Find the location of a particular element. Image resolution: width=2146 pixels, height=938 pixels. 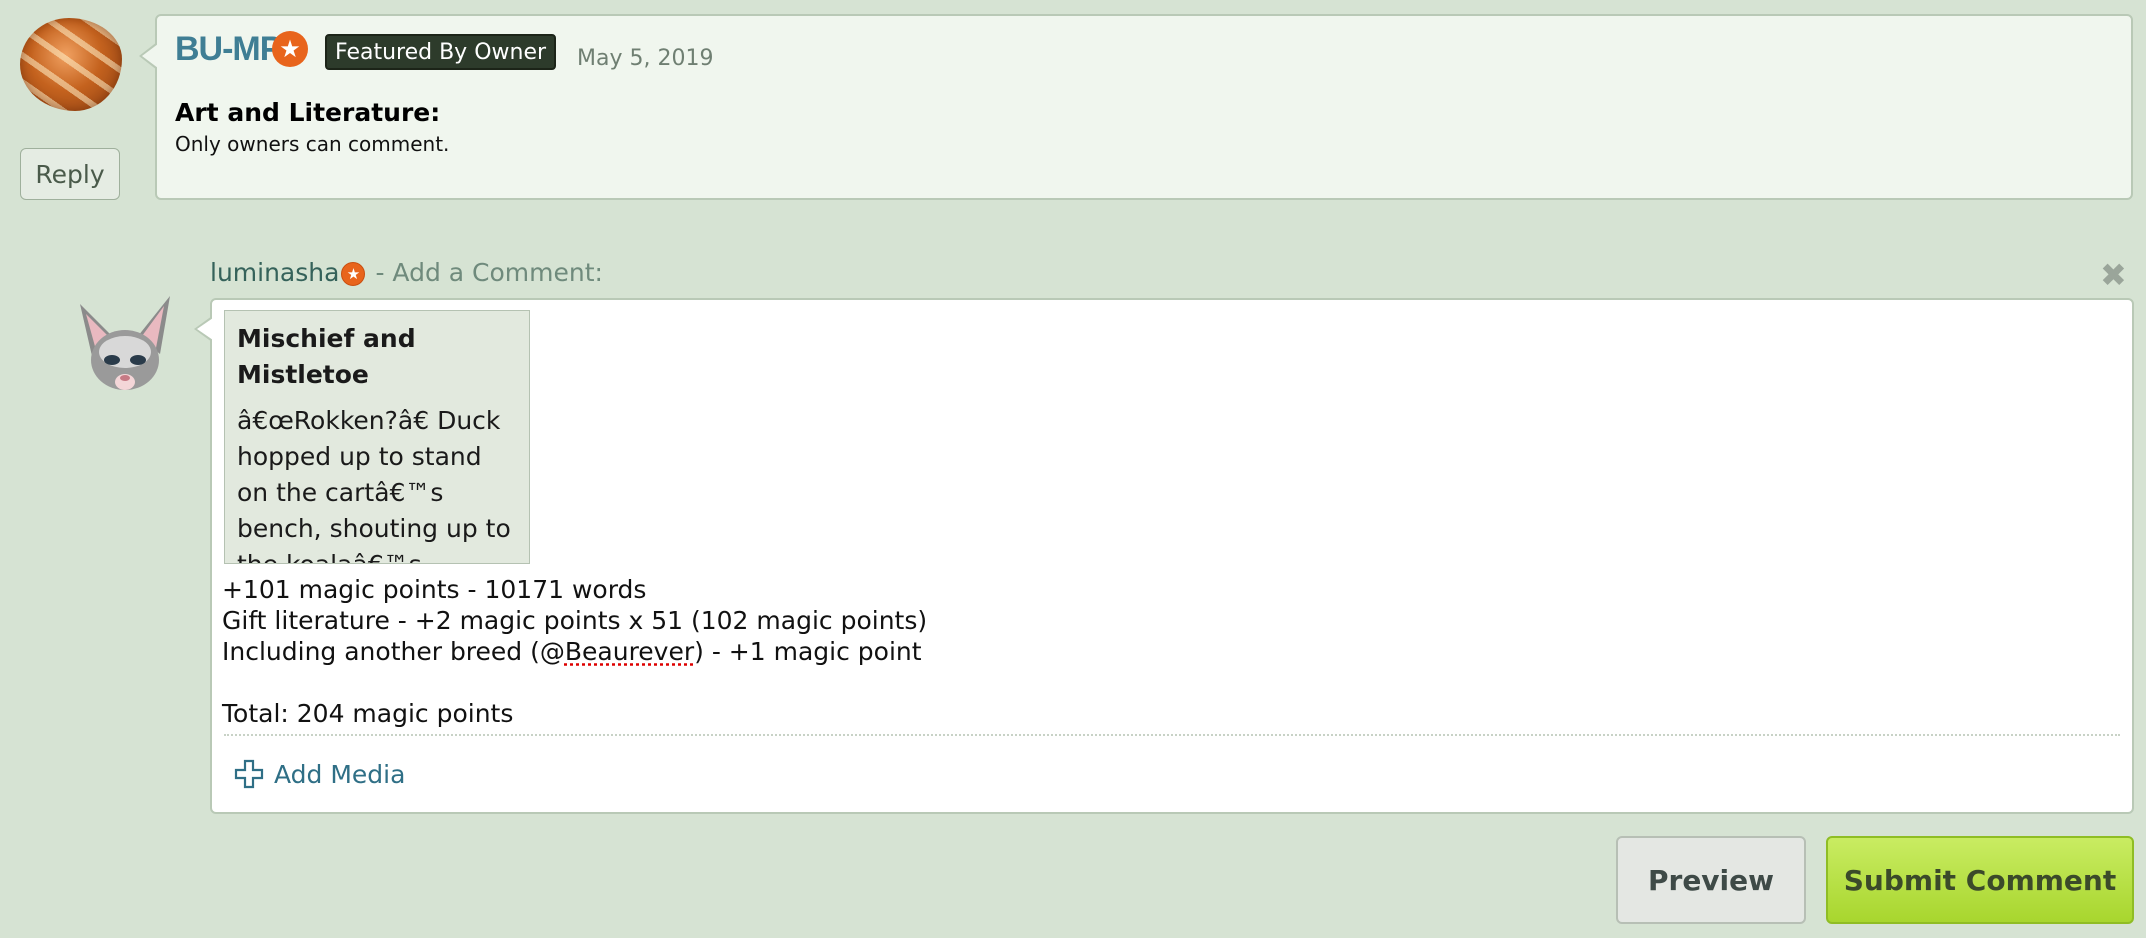

bat-avatar is located at coordinates (125, 349).